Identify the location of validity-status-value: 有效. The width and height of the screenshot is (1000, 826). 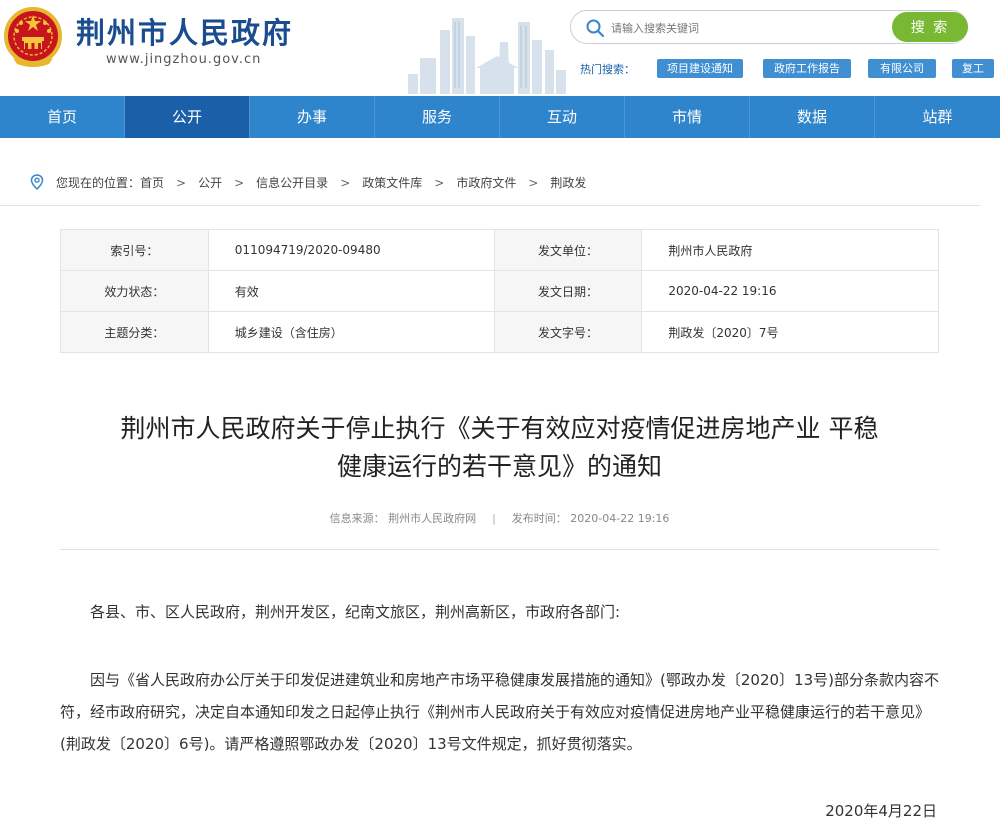
(351, 291).